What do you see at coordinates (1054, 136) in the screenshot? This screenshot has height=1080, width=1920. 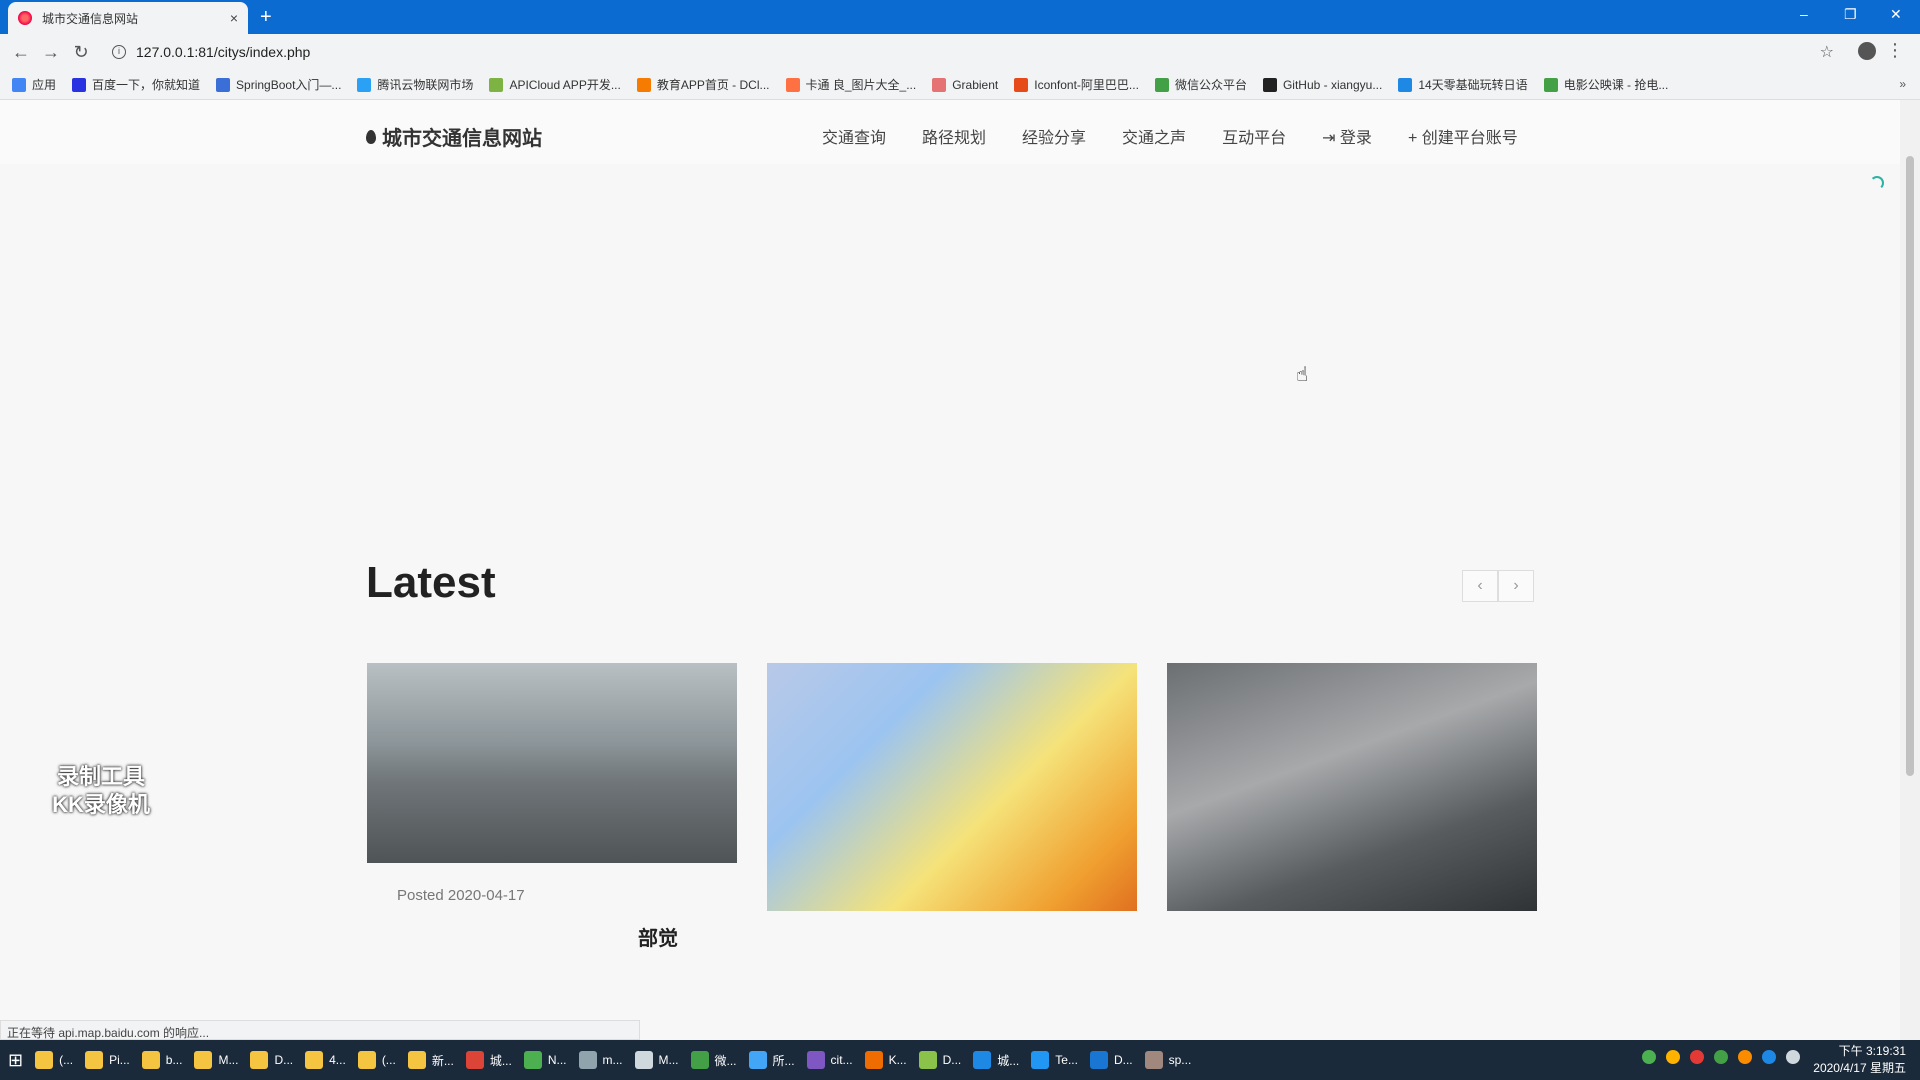 I see `nav-item: 经验分享` at bounding box center [1054, 136].